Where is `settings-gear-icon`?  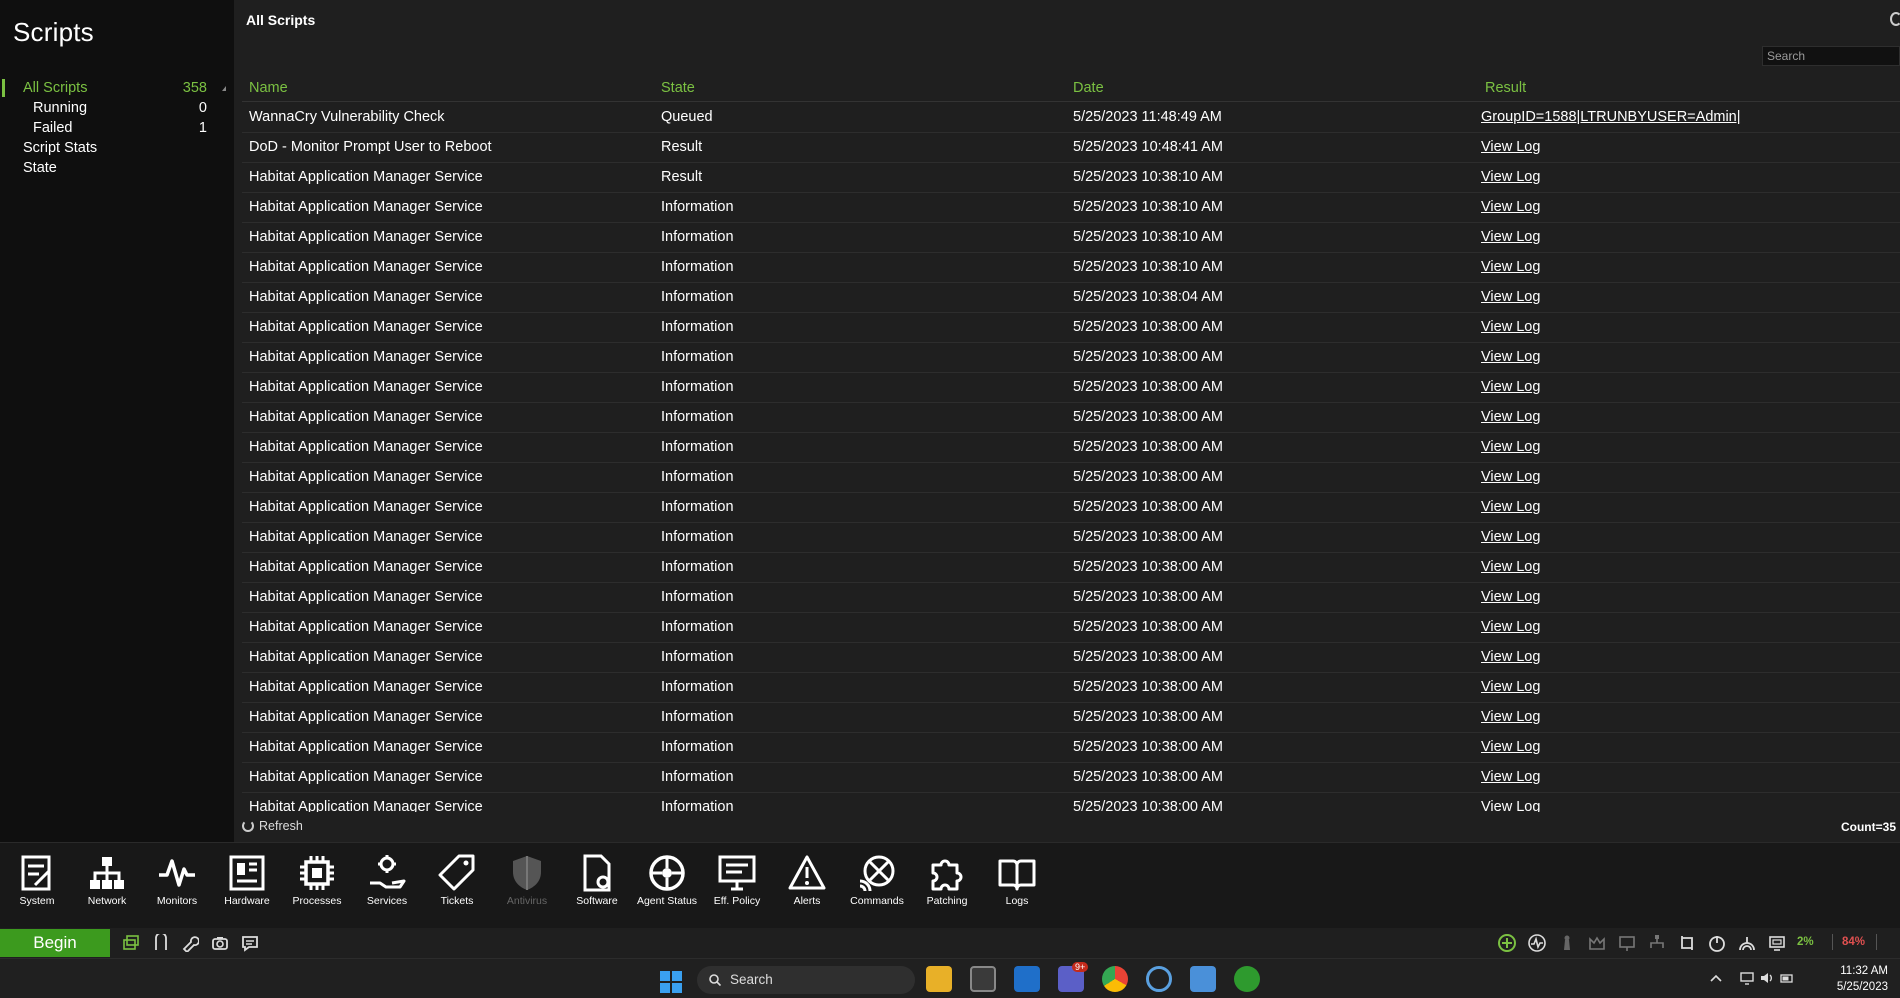 settings-gear-icon is located at coordinates (1247, 979).